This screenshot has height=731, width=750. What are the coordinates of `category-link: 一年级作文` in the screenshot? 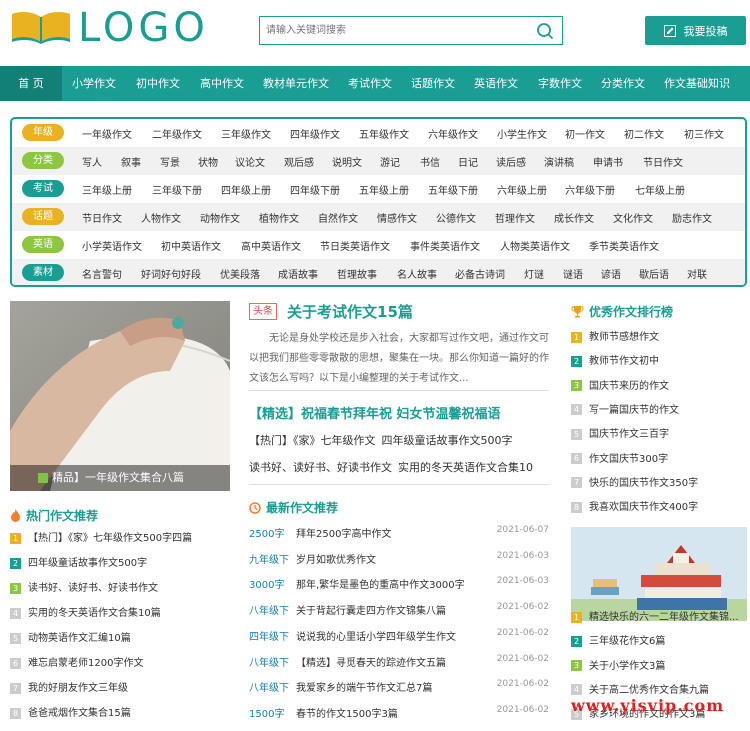 It's located at (107, 133).